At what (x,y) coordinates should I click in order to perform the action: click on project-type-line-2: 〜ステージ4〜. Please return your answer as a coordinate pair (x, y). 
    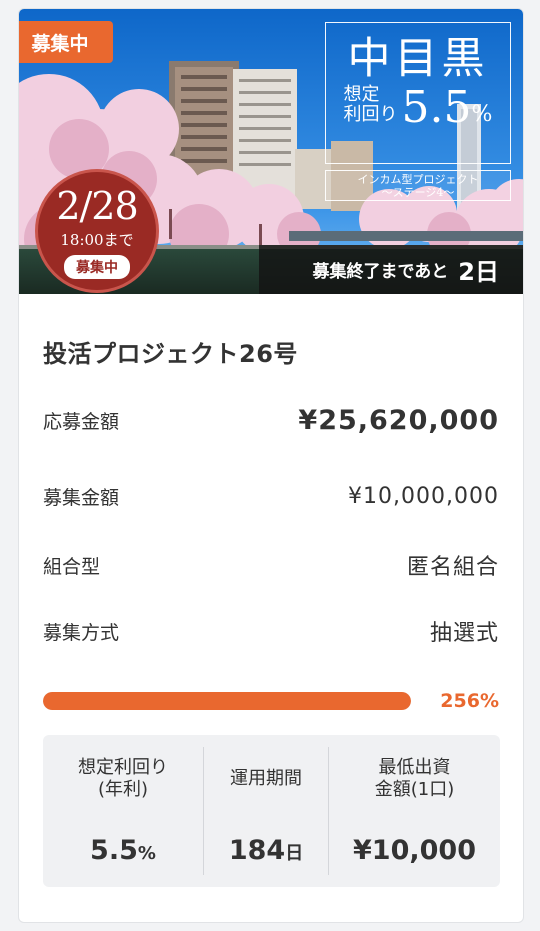
    Looking at the image, I should click on (418, 192).